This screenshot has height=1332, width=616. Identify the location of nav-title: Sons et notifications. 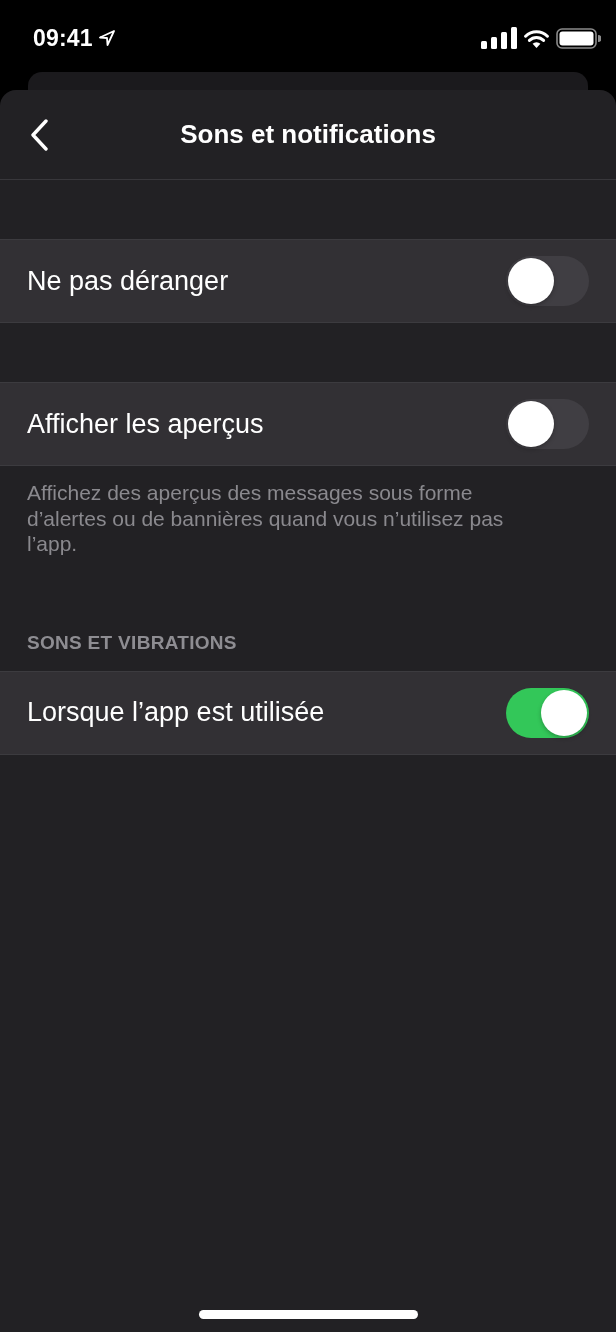
(308, 134).